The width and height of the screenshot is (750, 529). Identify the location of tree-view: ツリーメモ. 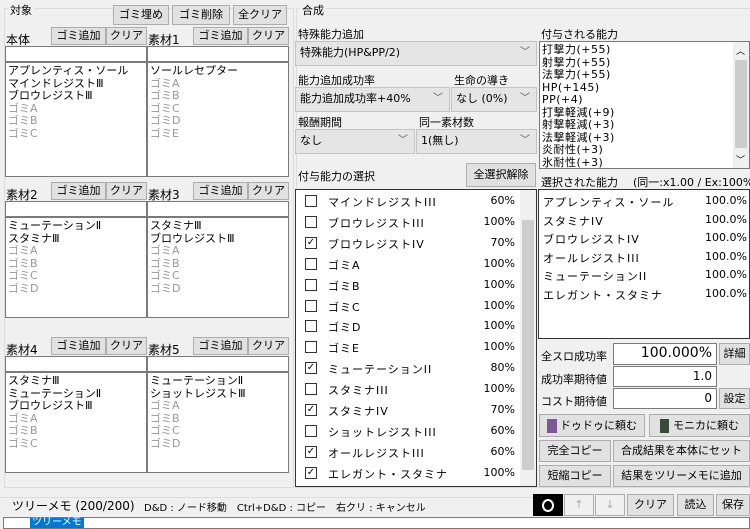
(376, 523).